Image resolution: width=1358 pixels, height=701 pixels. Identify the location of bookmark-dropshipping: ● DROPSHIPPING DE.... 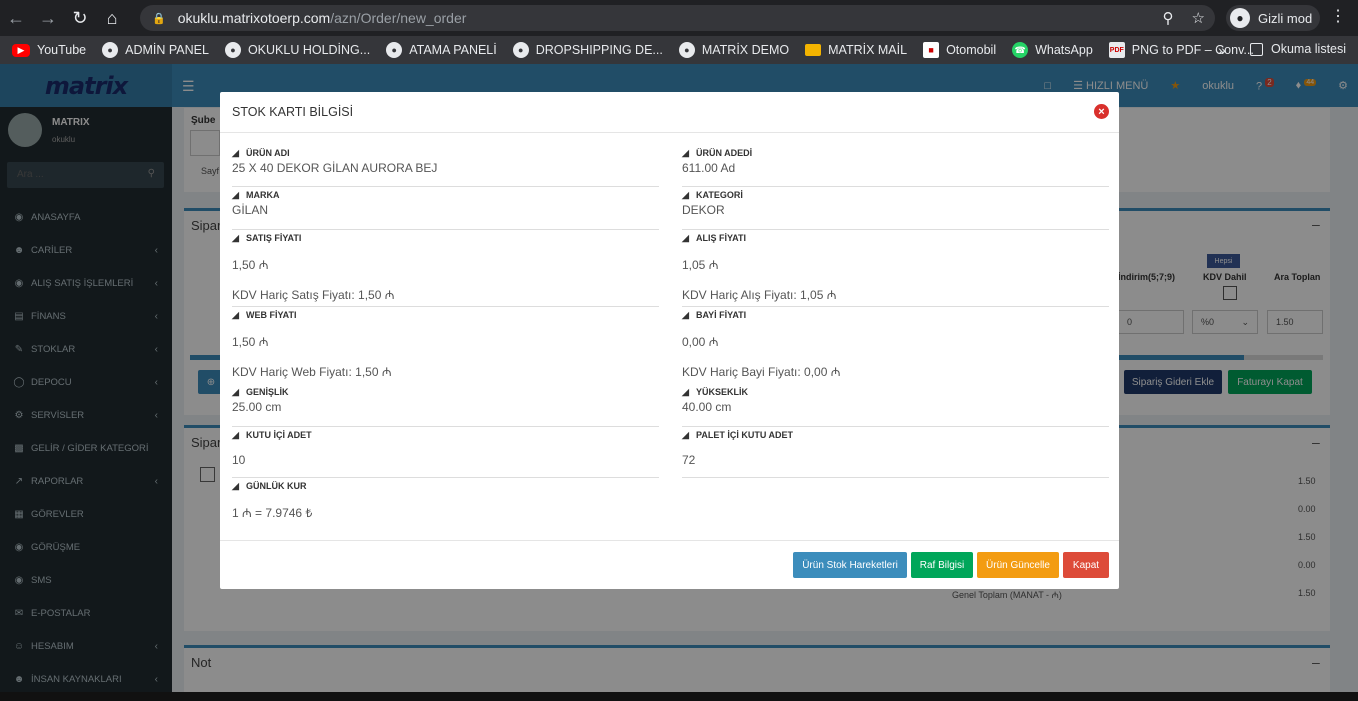
(587, 50).